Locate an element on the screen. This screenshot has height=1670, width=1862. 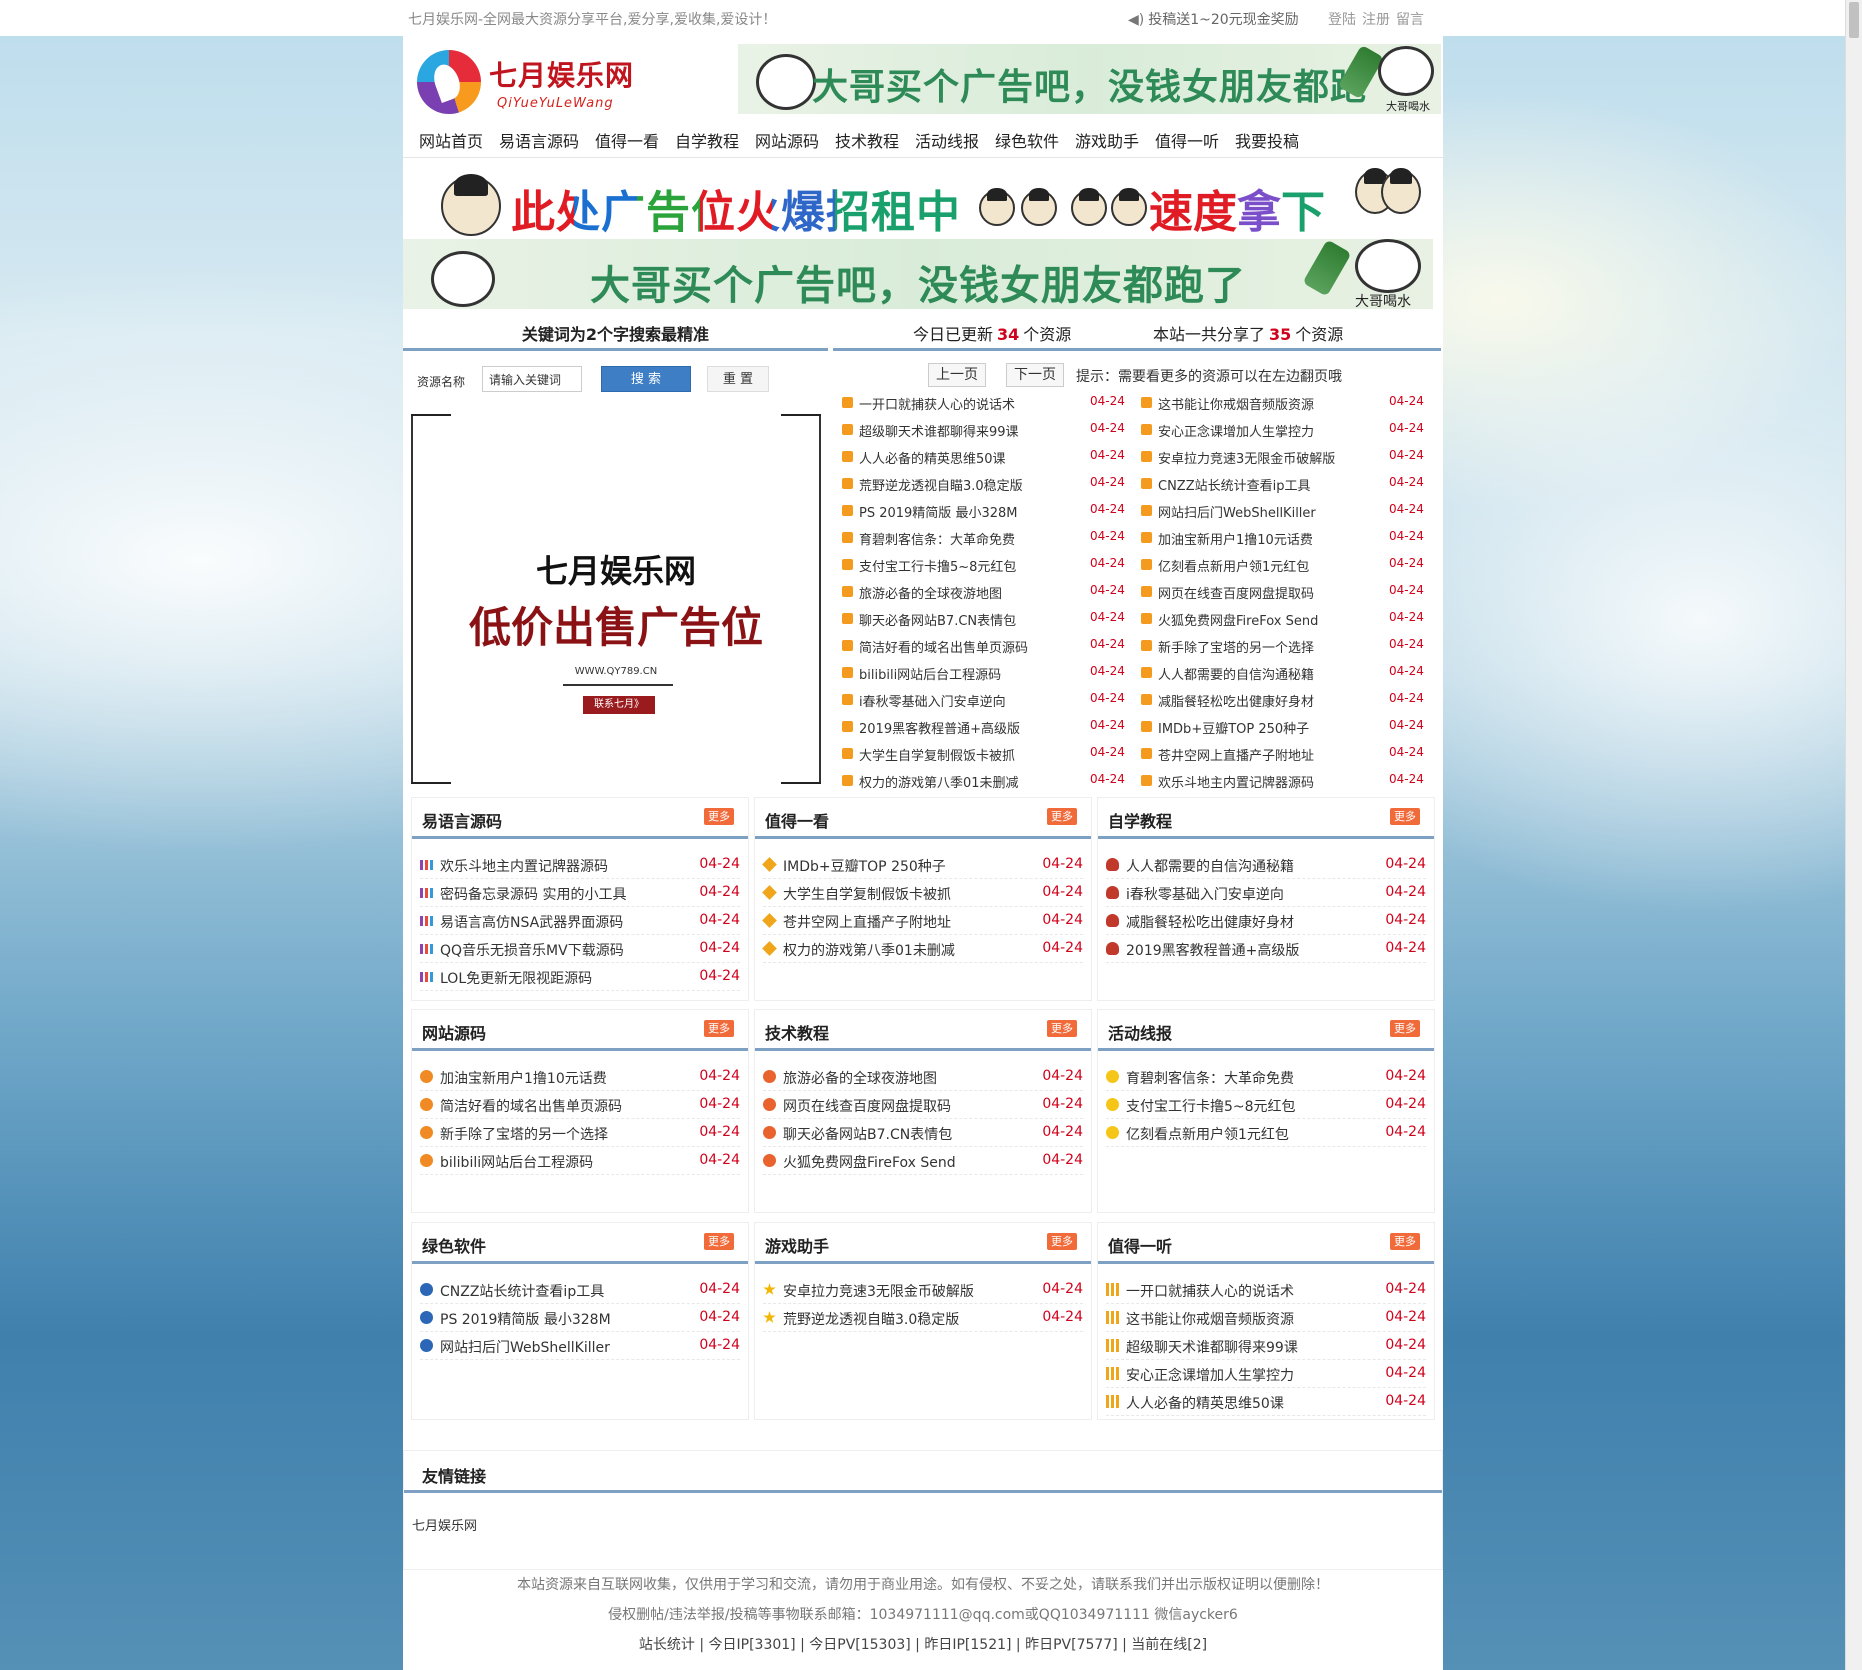
header-ad-banner: 大哥买个广告吧，没钱女朋友都跑了 大哥喝水 is located at coordinates (1089, 79).